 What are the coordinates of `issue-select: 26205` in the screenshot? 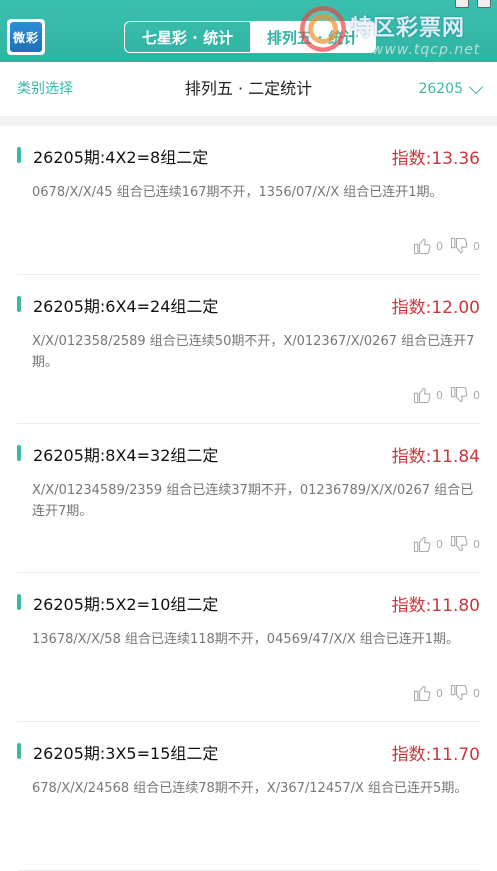 It's located at (451, 89).